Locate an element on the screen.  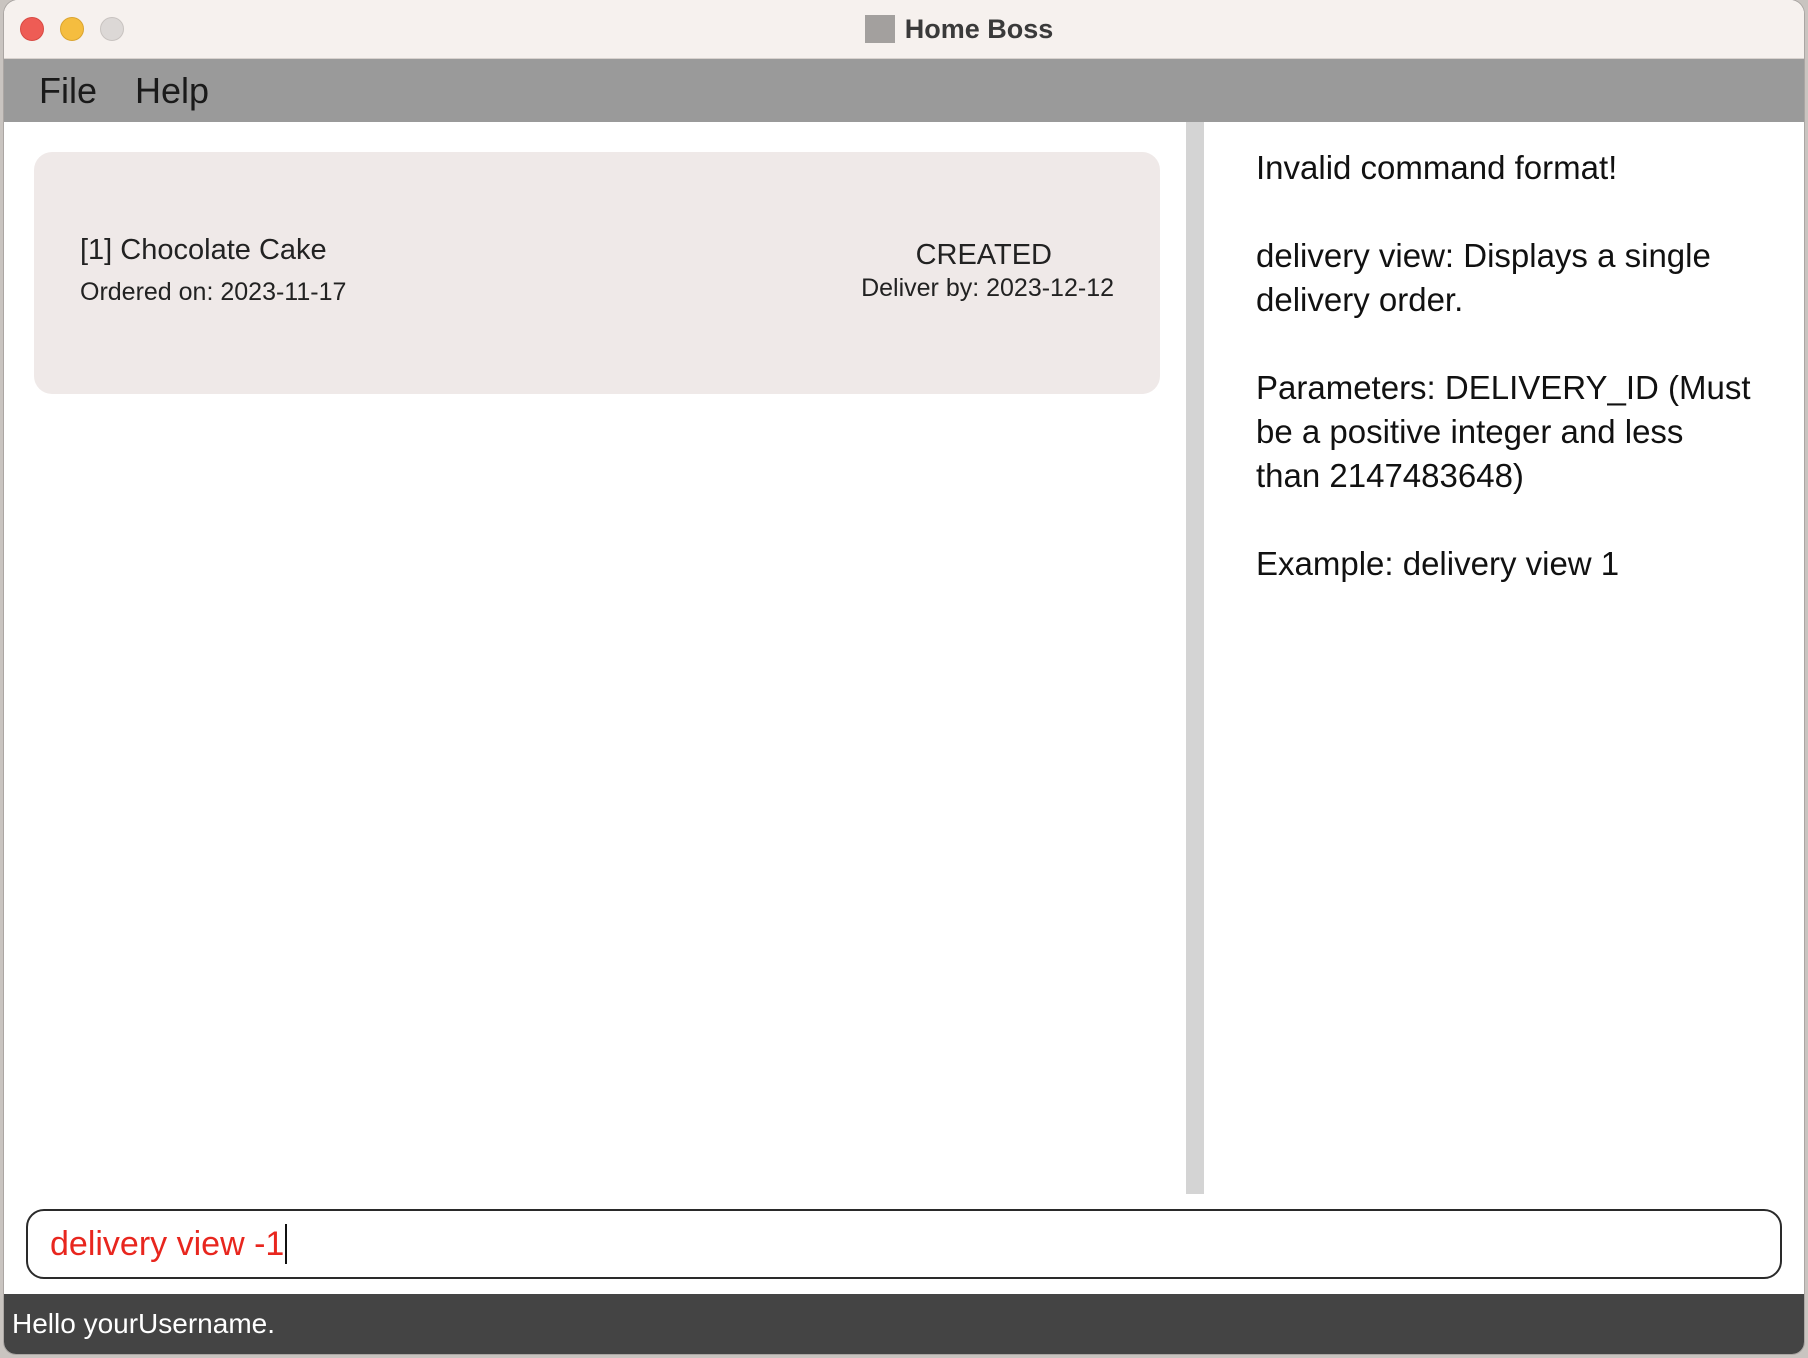
window-title: Home Boss is located at coordinates (979, 28).